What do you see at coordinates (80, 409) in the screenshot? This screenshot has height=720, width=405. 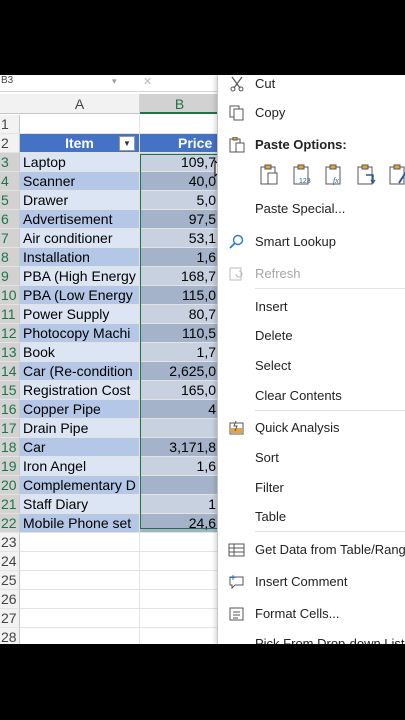 I see `item-cell: Copper Pipe` at bounding box center [80, 409].